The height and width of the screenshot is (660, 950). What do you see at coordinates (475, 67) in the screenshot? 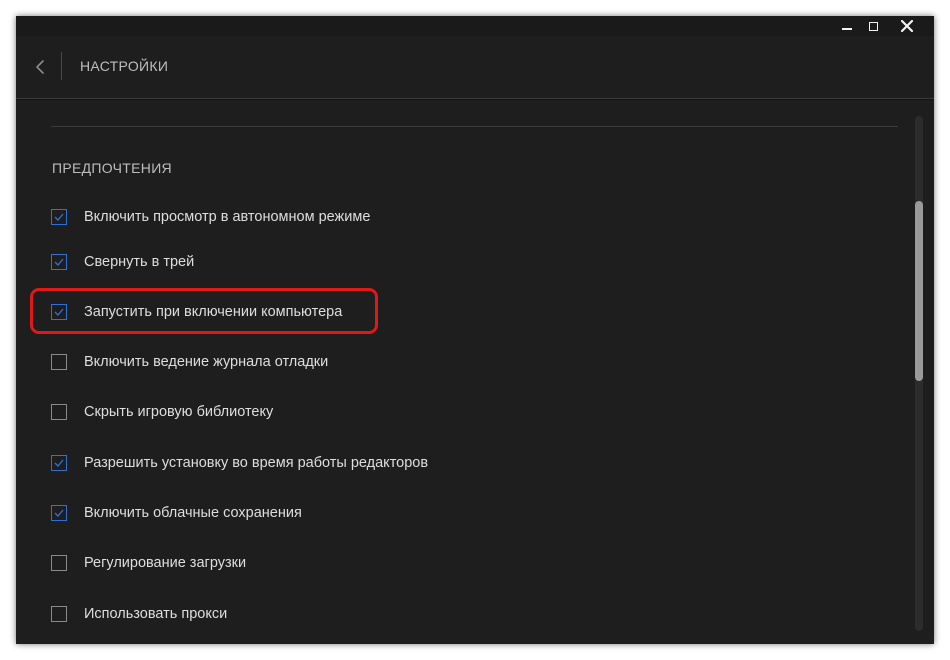
I see `settings-header: НАСТРОЙКИ` at bounding box center [475, 67].